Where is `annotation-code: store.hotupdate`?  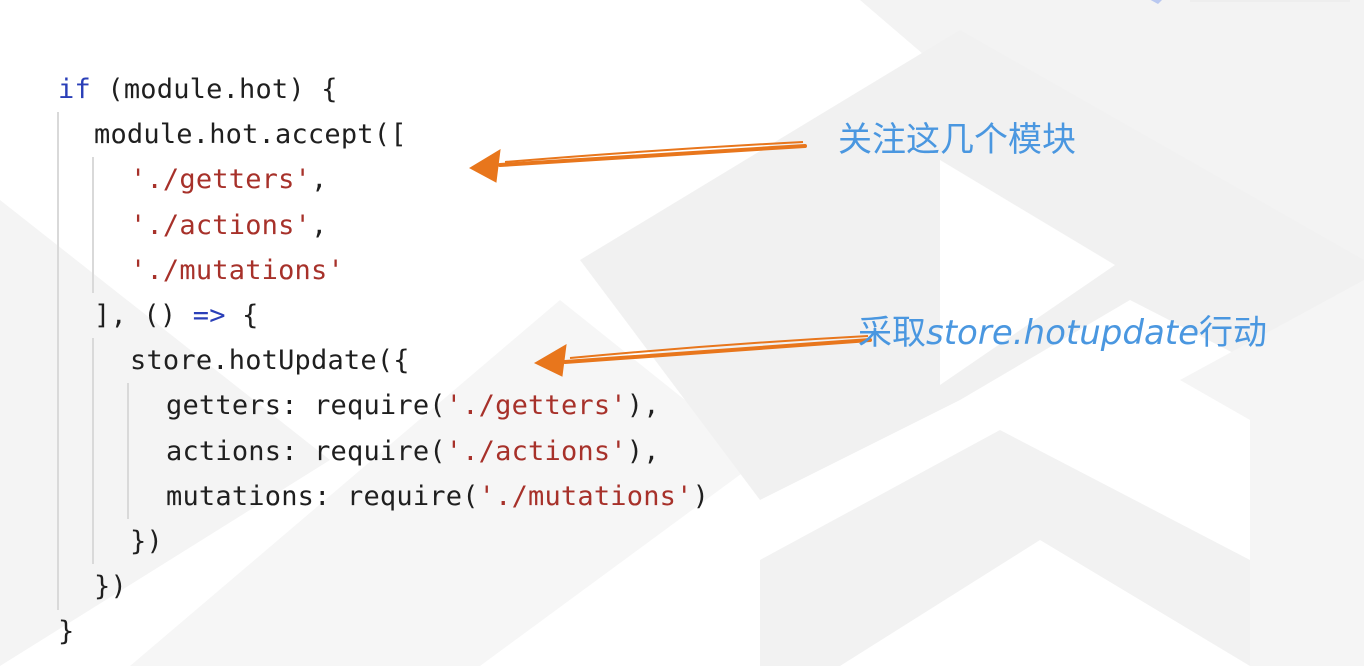 annotation-code: store.hotupdate is located at coordinates (1063, 333).